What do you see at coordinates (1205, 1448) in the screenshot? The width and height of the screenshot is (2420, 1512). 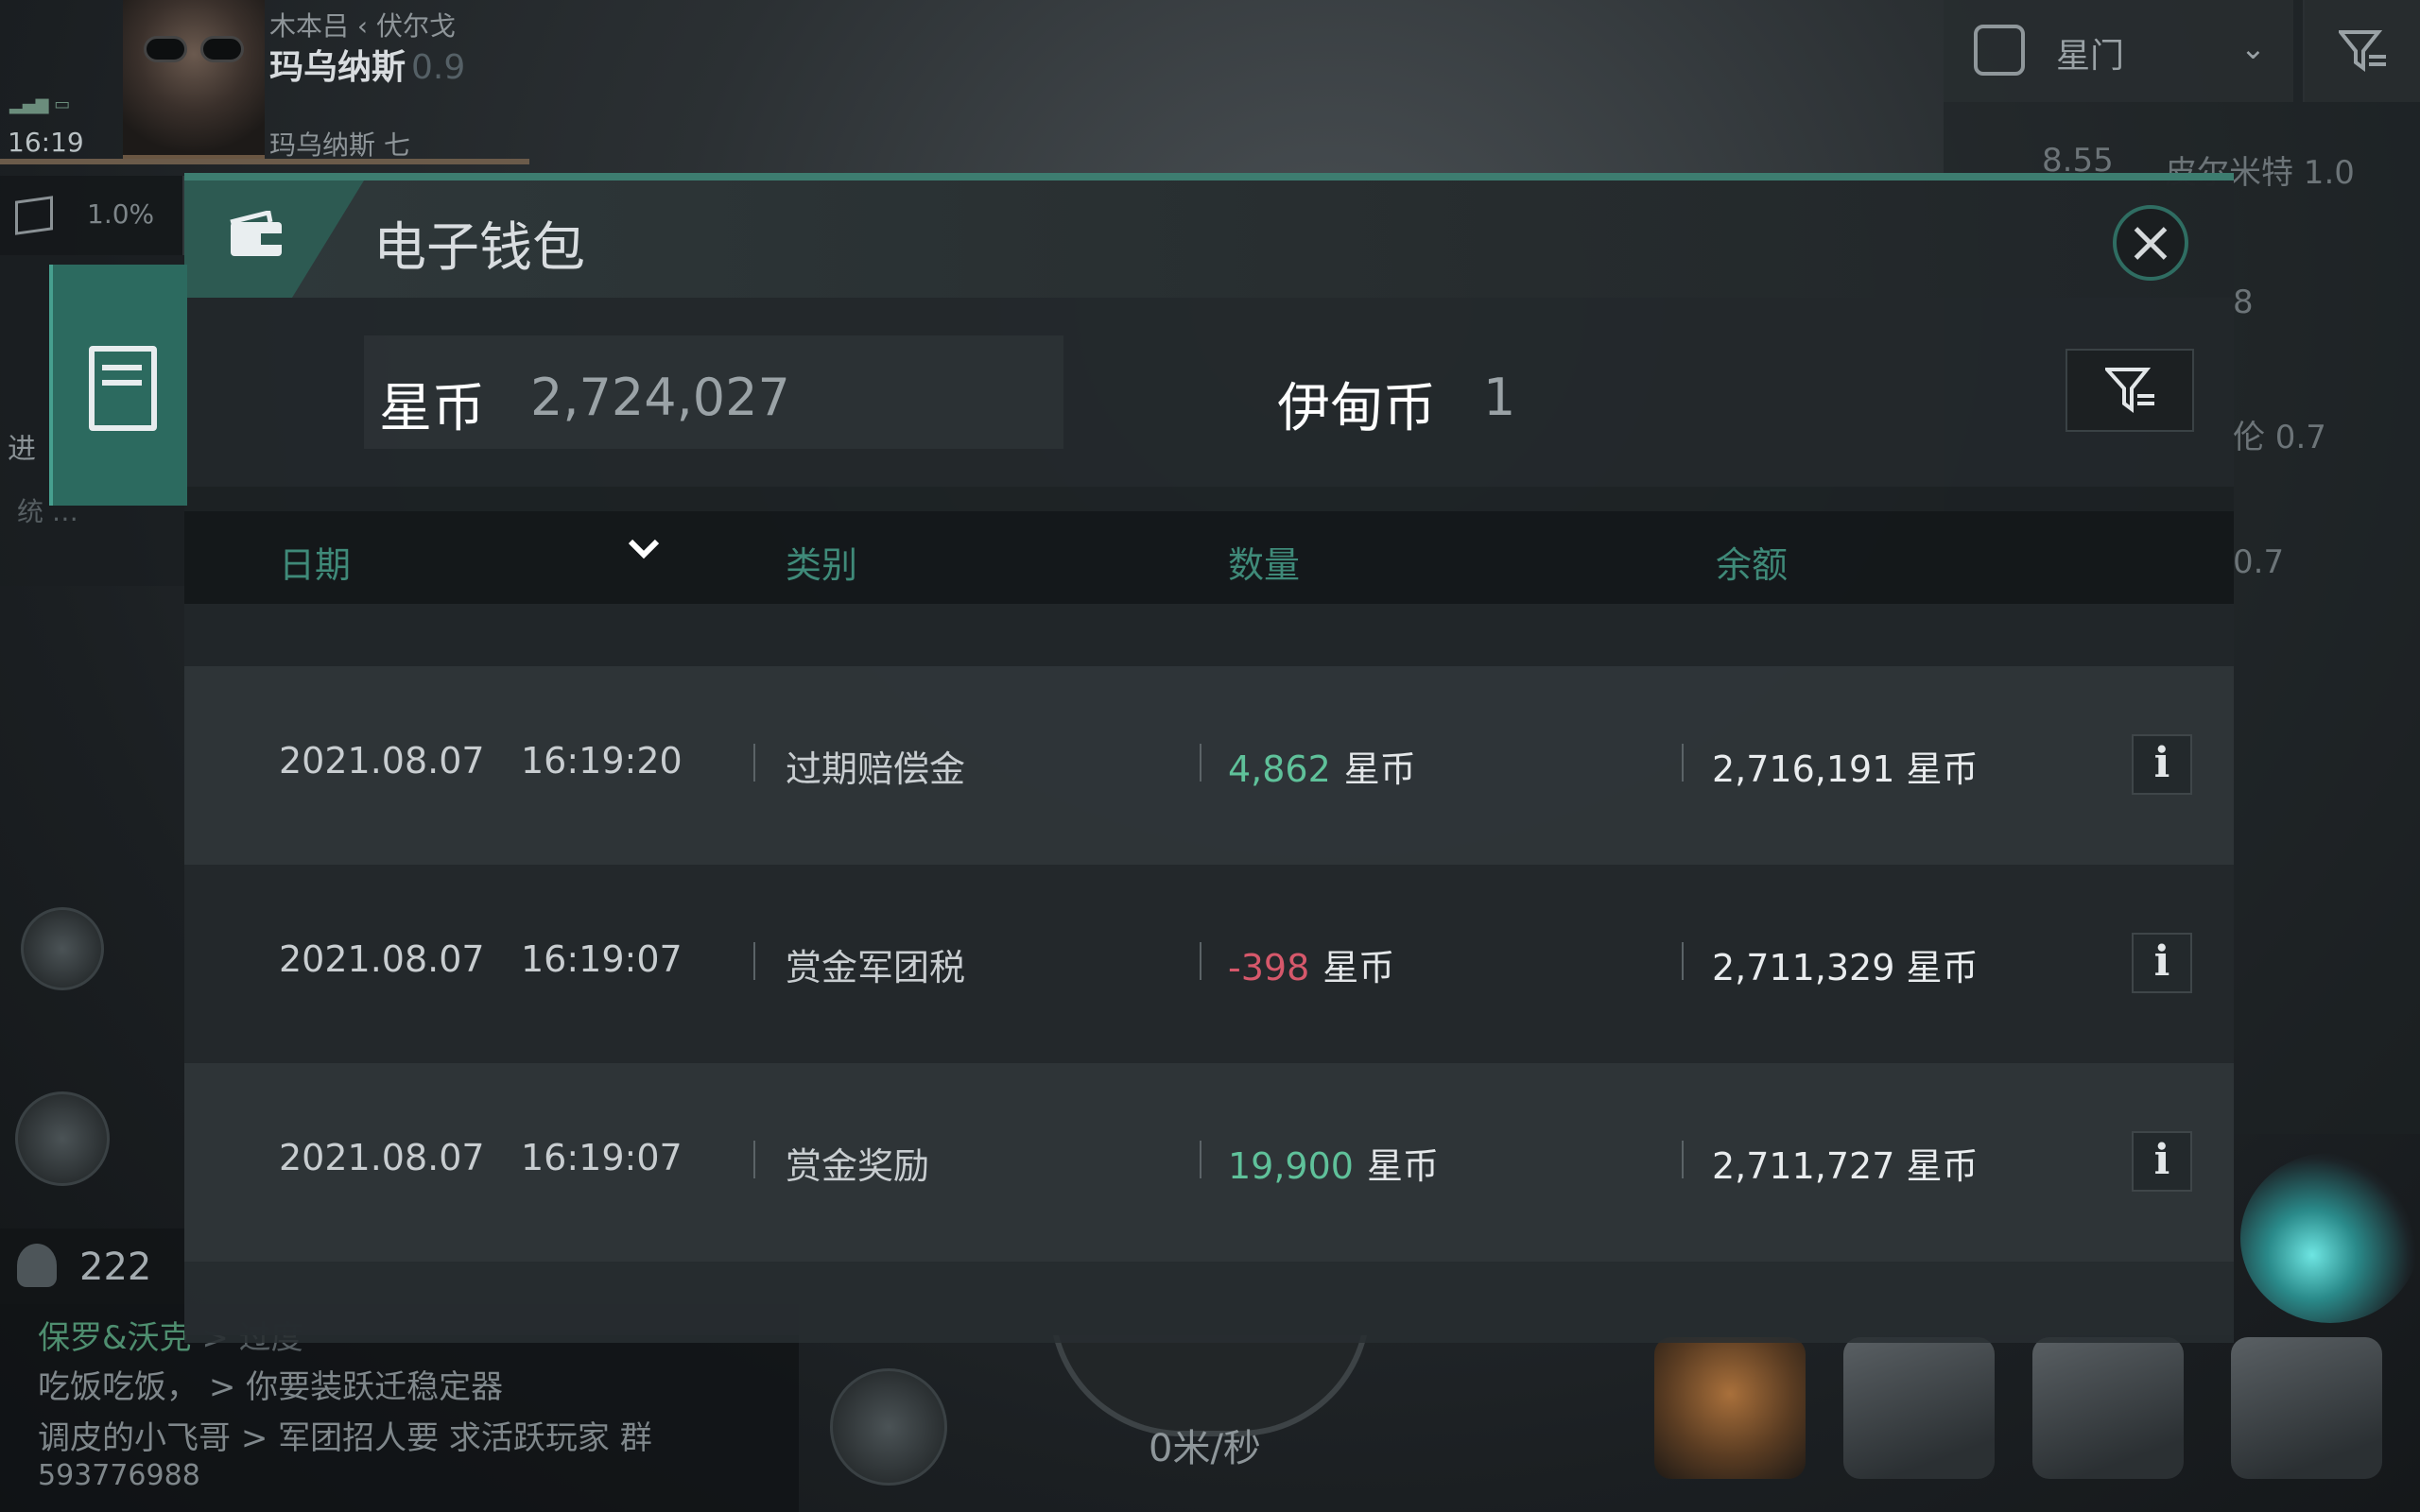 I see `speed-readout: 0米/秒` at bounding box center [1205, 1448].